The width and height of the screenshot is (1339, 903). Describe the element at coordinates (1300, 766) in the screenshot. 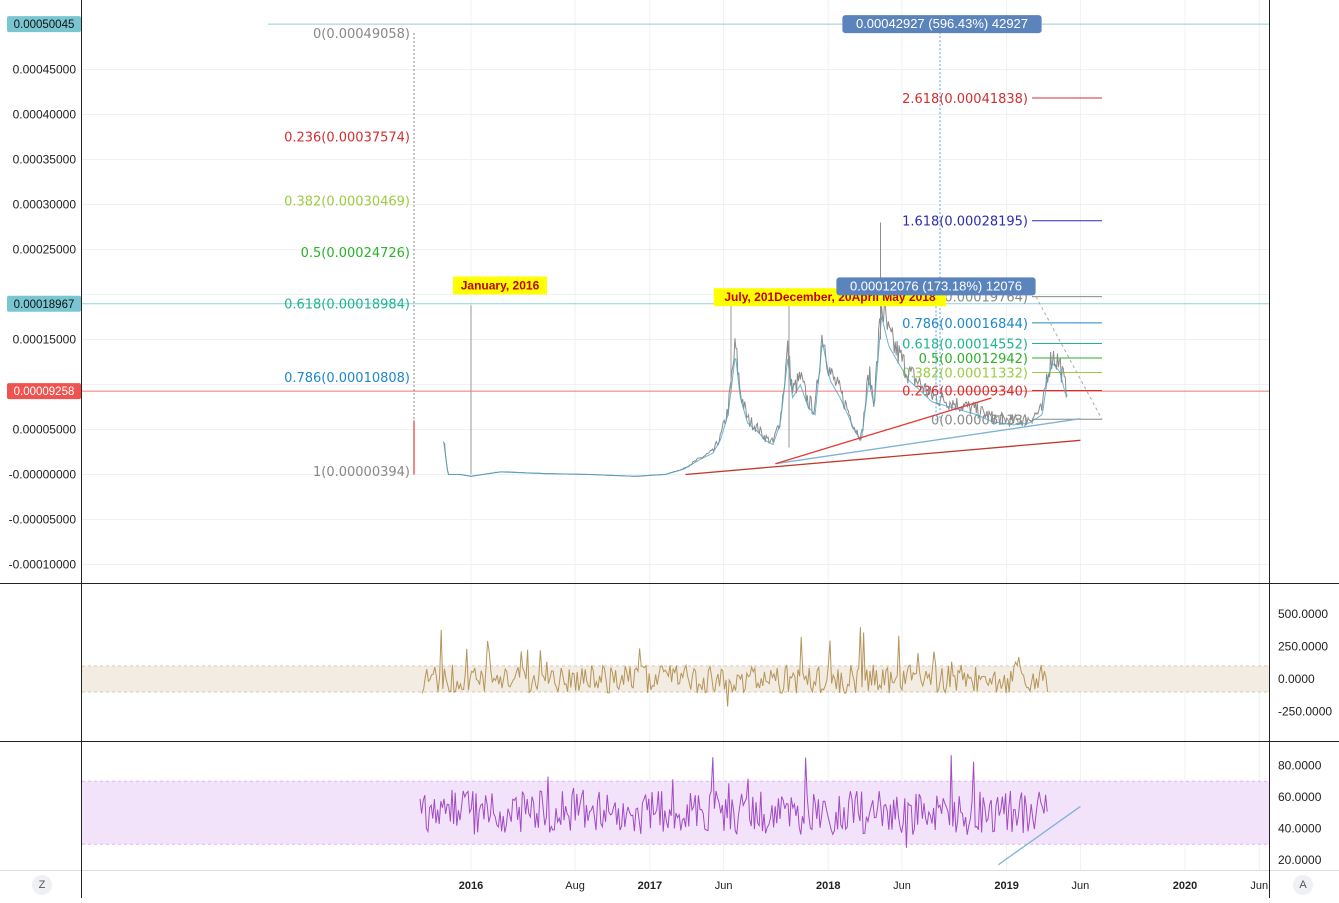

I see `rsi-axis-tick: 80.0000` at that location.